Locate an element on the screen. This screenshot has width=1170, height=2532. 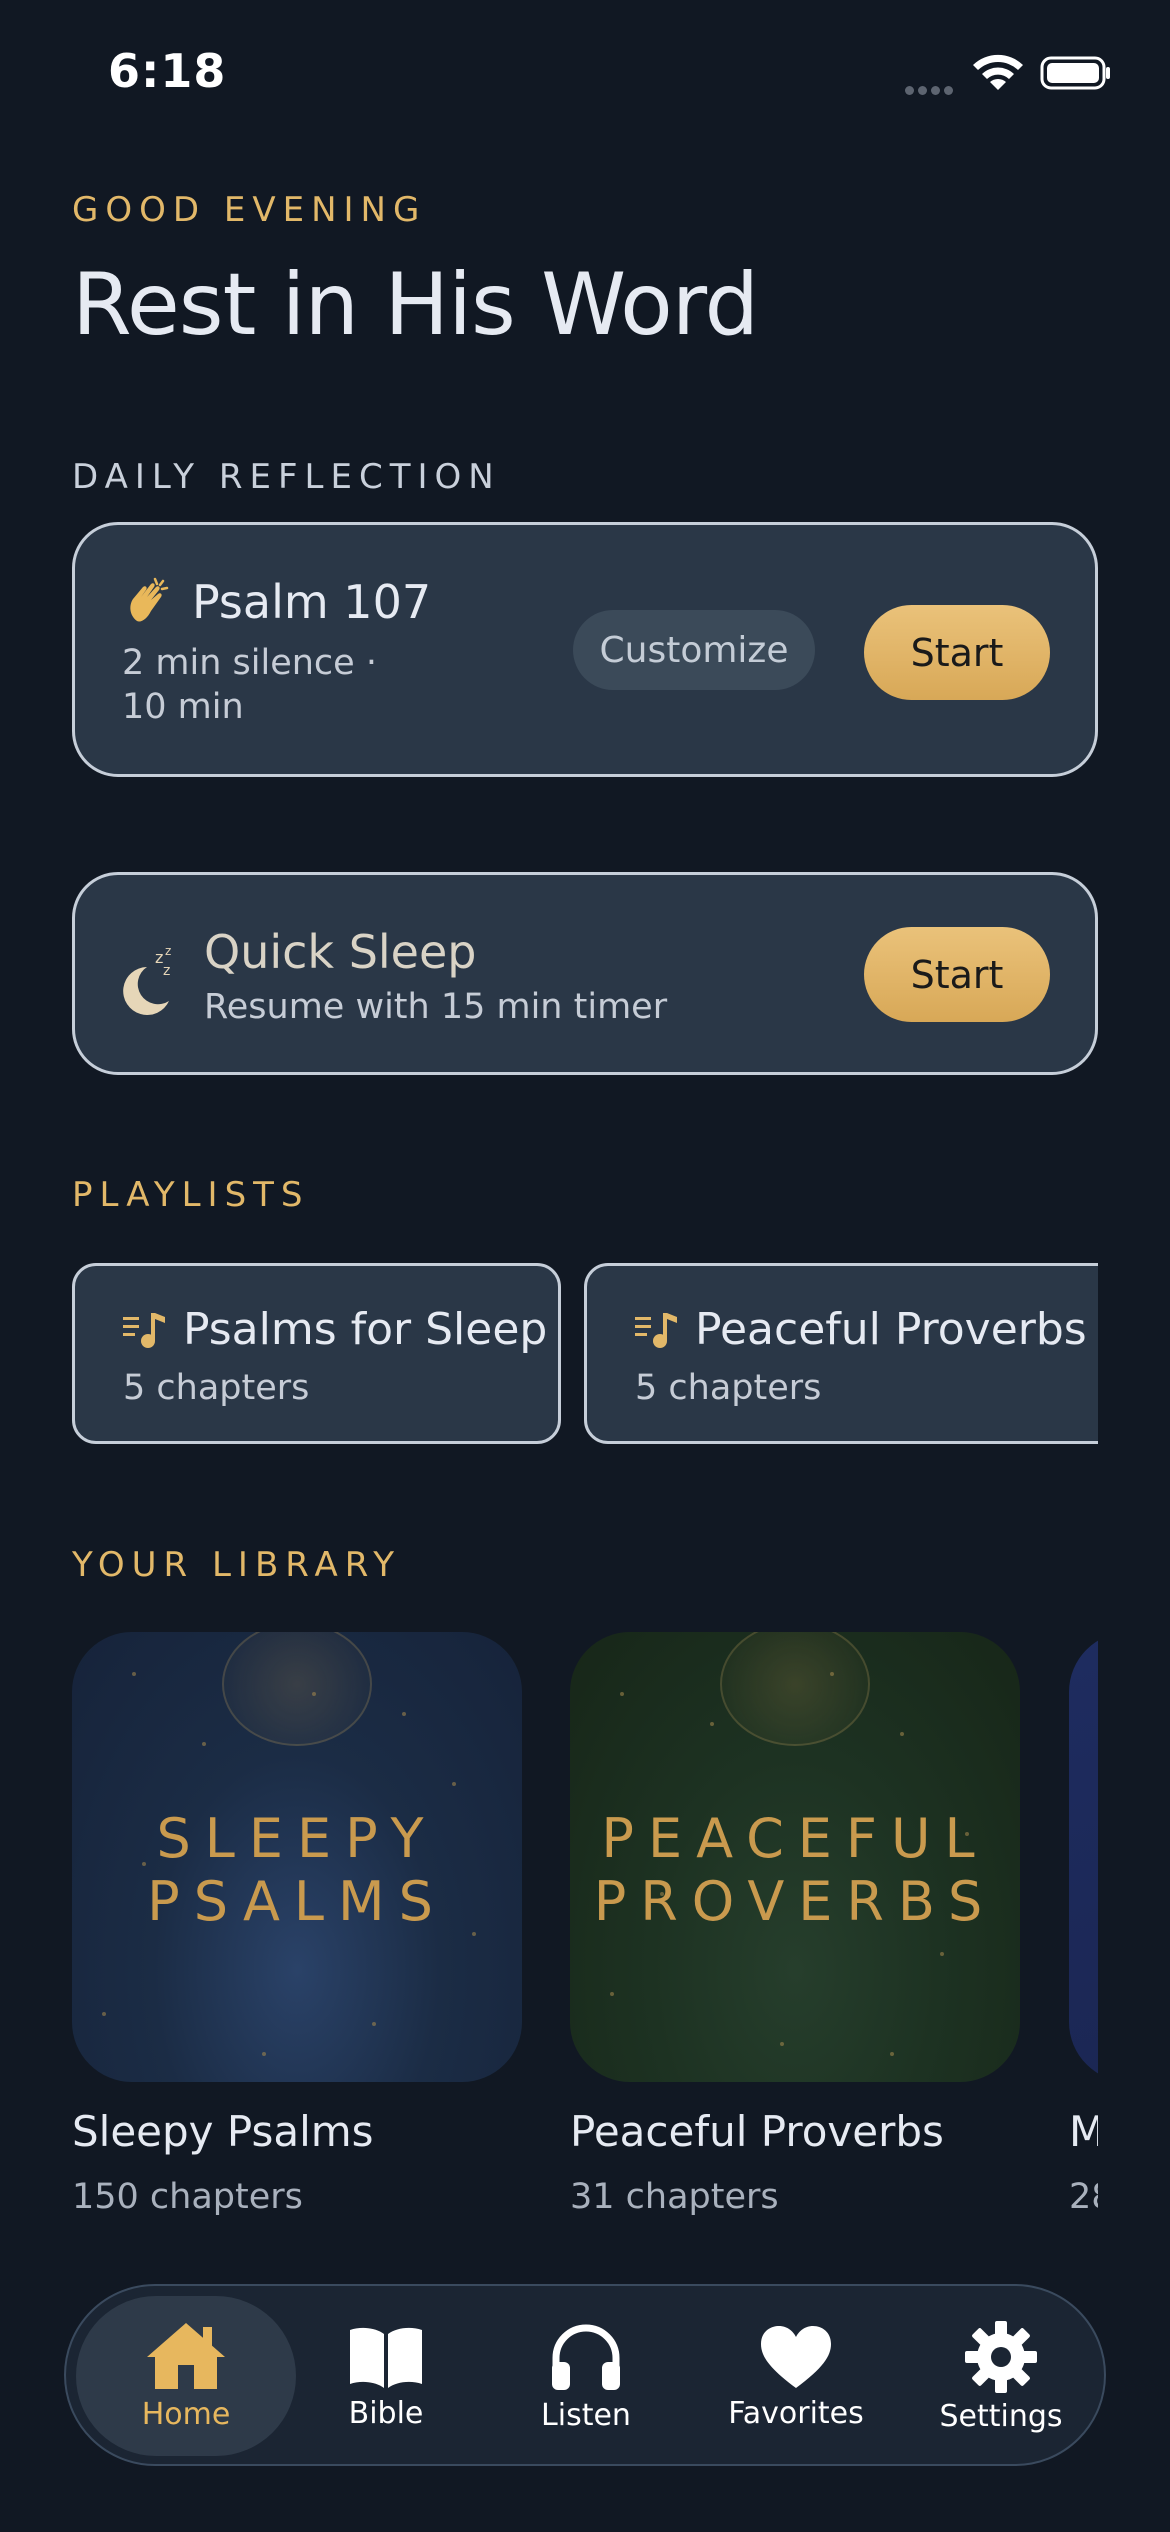
library-item-title: Peaceful Proverbs is located at coordinates (757, 2131).